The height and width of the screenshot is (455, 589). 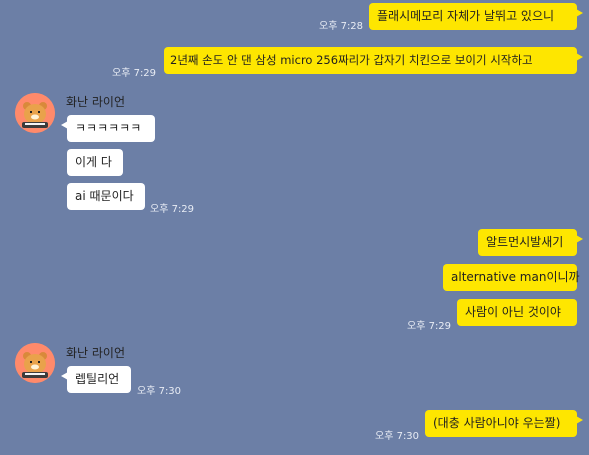 I want to click on my-message-bubble: 알트먼시발새기, so click(x=530, y=242).